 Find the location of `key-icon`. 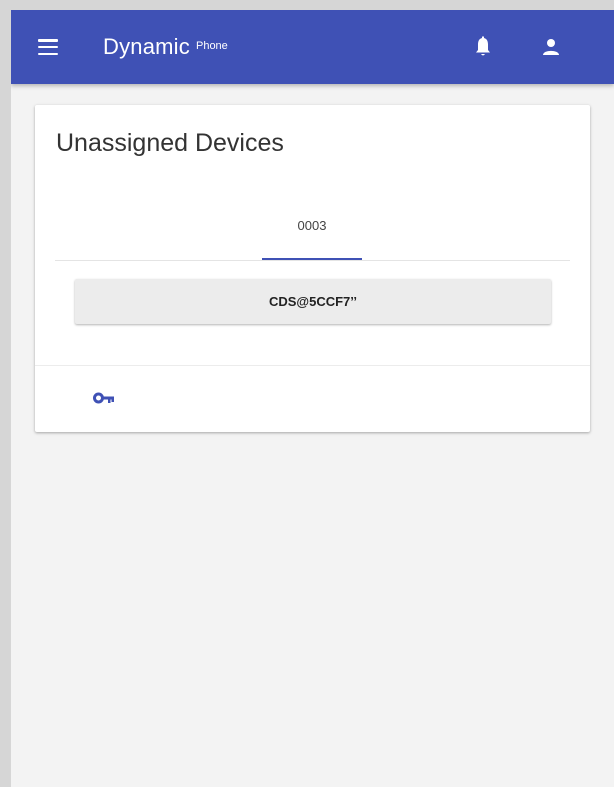

key-icon is located at coordinates (104, 398).